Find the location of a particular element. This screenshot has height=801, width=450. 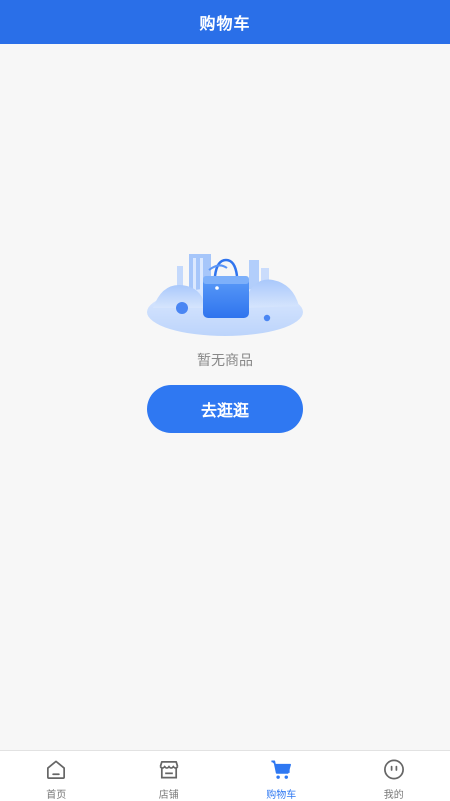

empty-cart-illustration is located at coordinates (225, 294).